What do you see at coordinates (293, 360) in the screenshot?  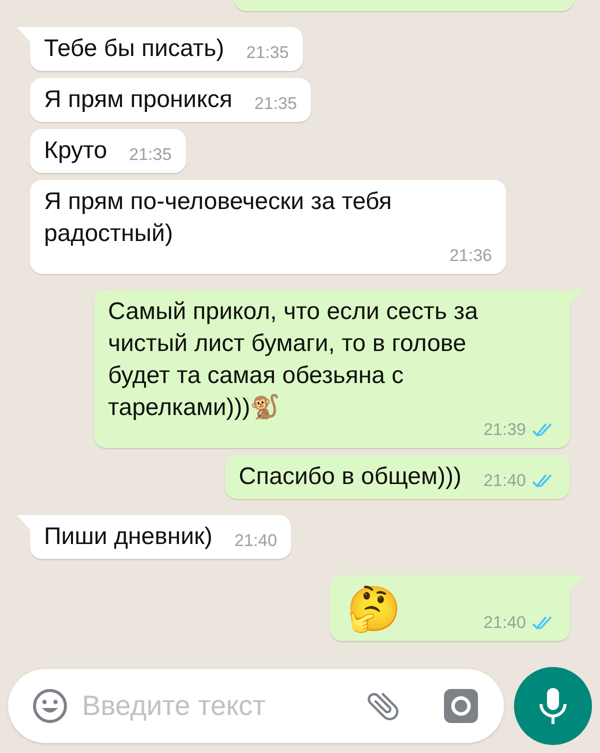 I see `message-text: Самый прикол, что если сесть за чистый лист бумаги, то в голове будет та самая обезьяна с тарелками)))🐒` at bounding box center [293, 360].